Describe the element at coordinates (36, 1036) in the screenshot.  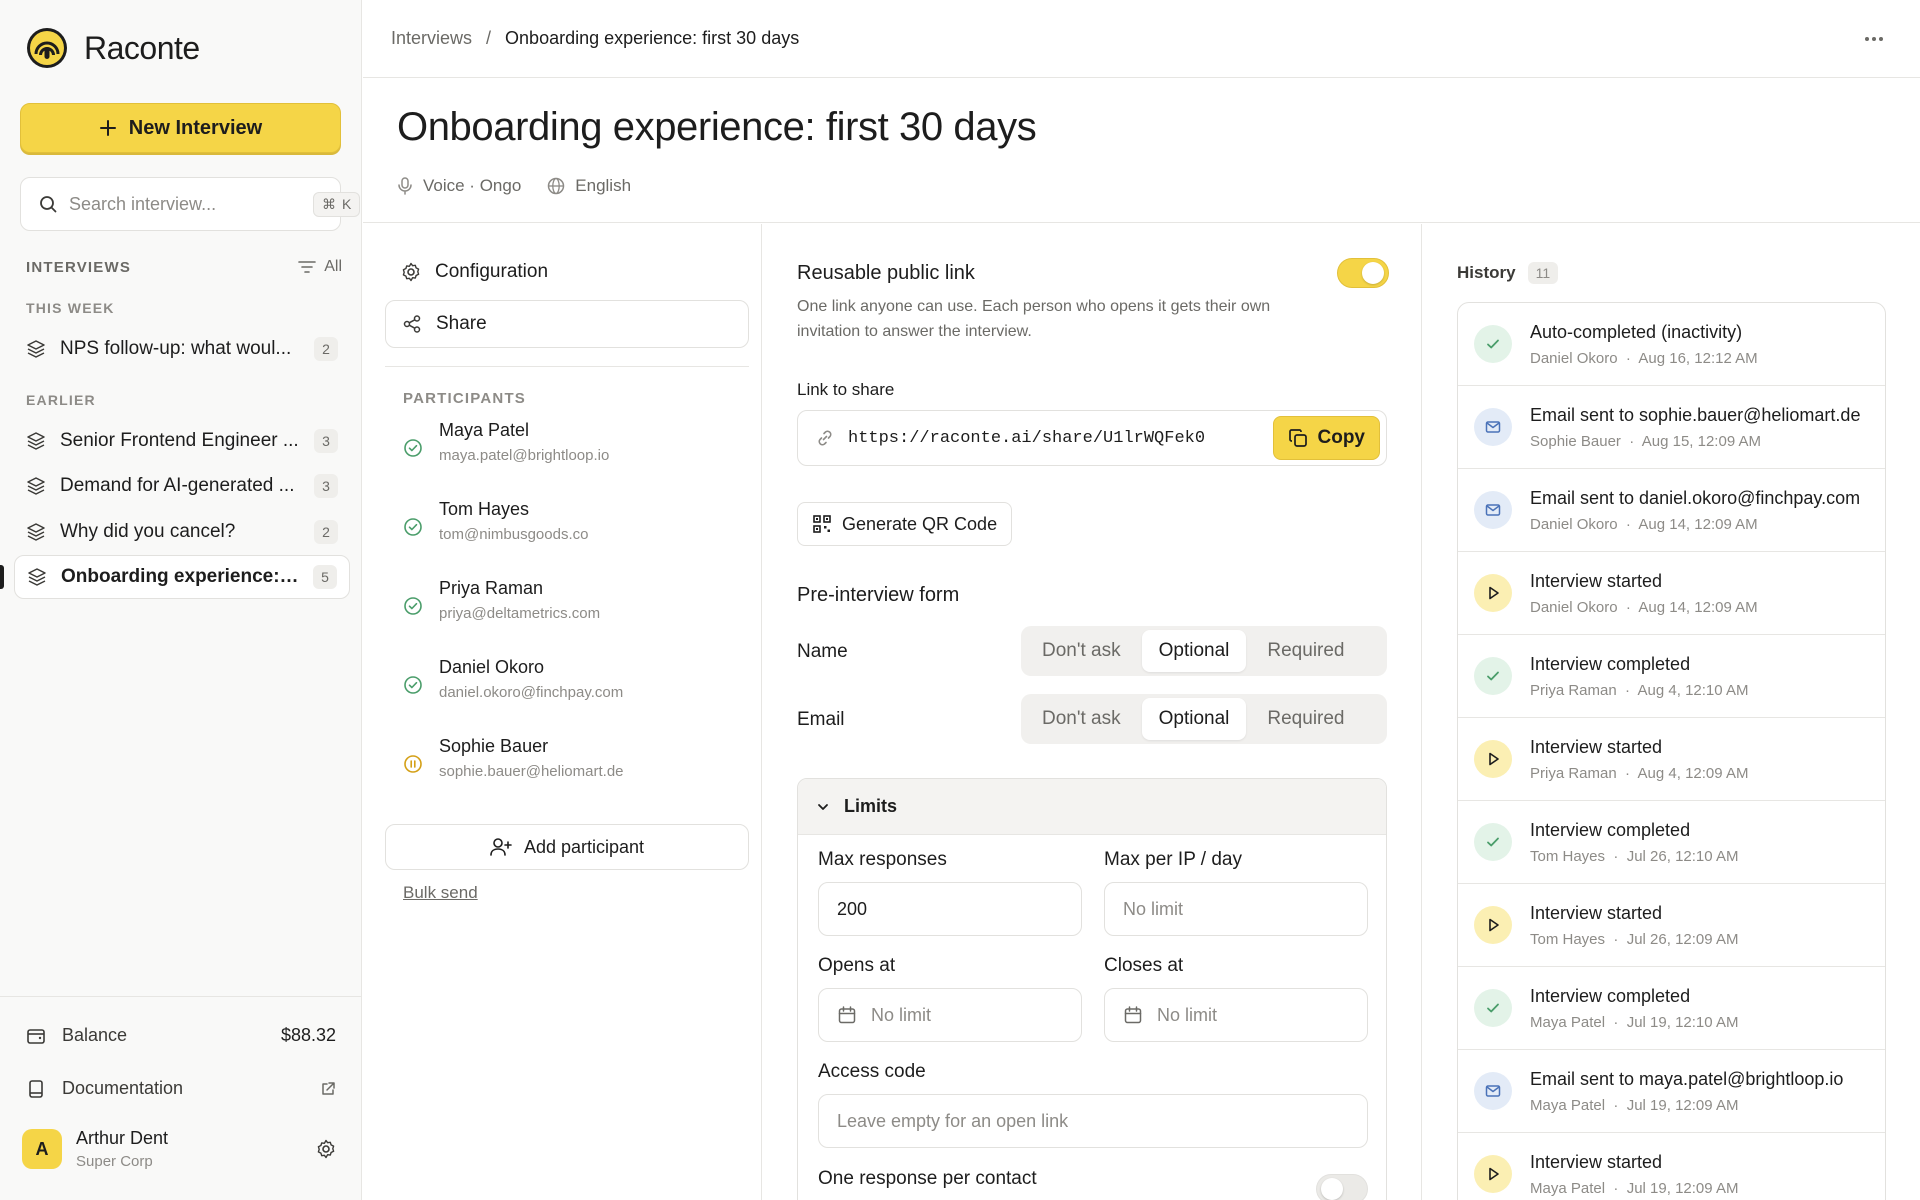
I see `wallet-icon` at that location.